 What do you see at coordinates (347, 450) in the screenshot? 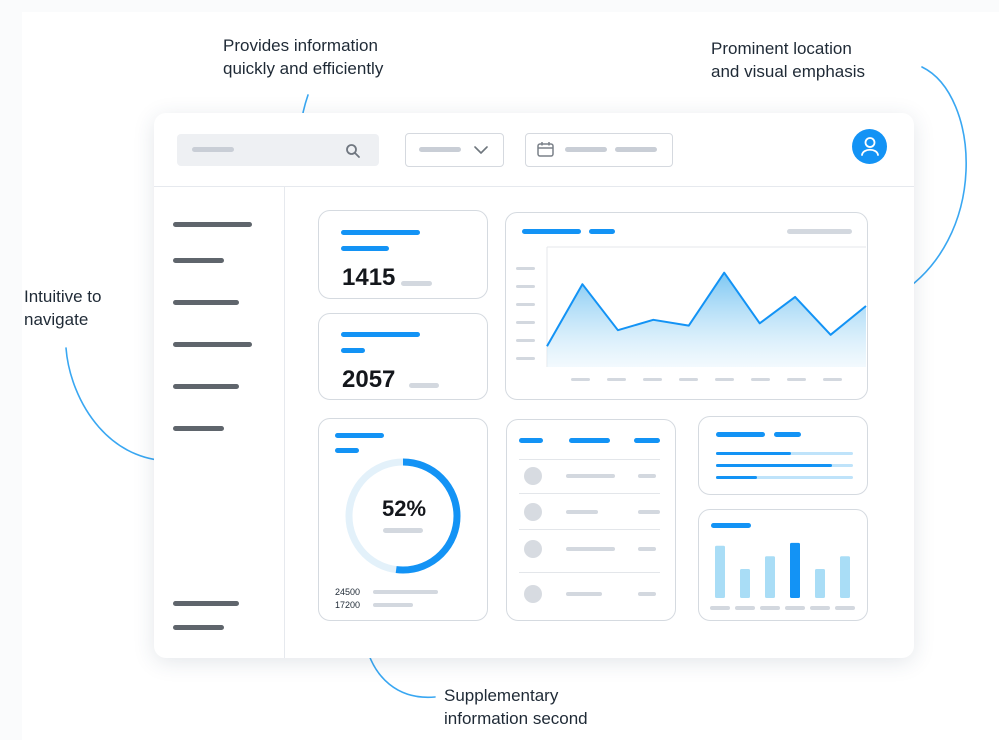
I see `donut-subtitle` at bounding box center [347, 450].